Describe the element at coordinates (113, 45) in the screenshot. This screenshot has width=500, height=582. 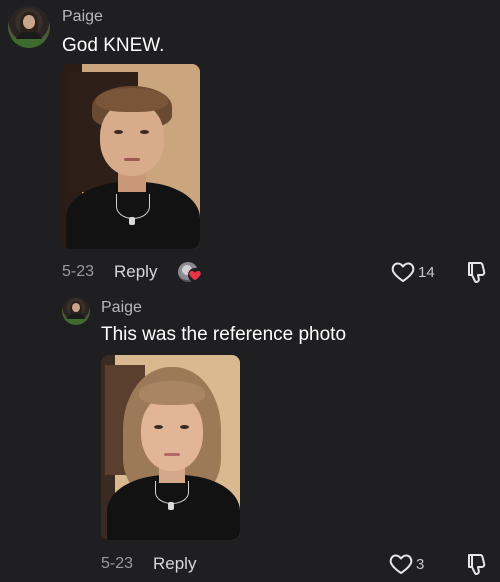
I see `comment-text: God KNEW.` at that location.